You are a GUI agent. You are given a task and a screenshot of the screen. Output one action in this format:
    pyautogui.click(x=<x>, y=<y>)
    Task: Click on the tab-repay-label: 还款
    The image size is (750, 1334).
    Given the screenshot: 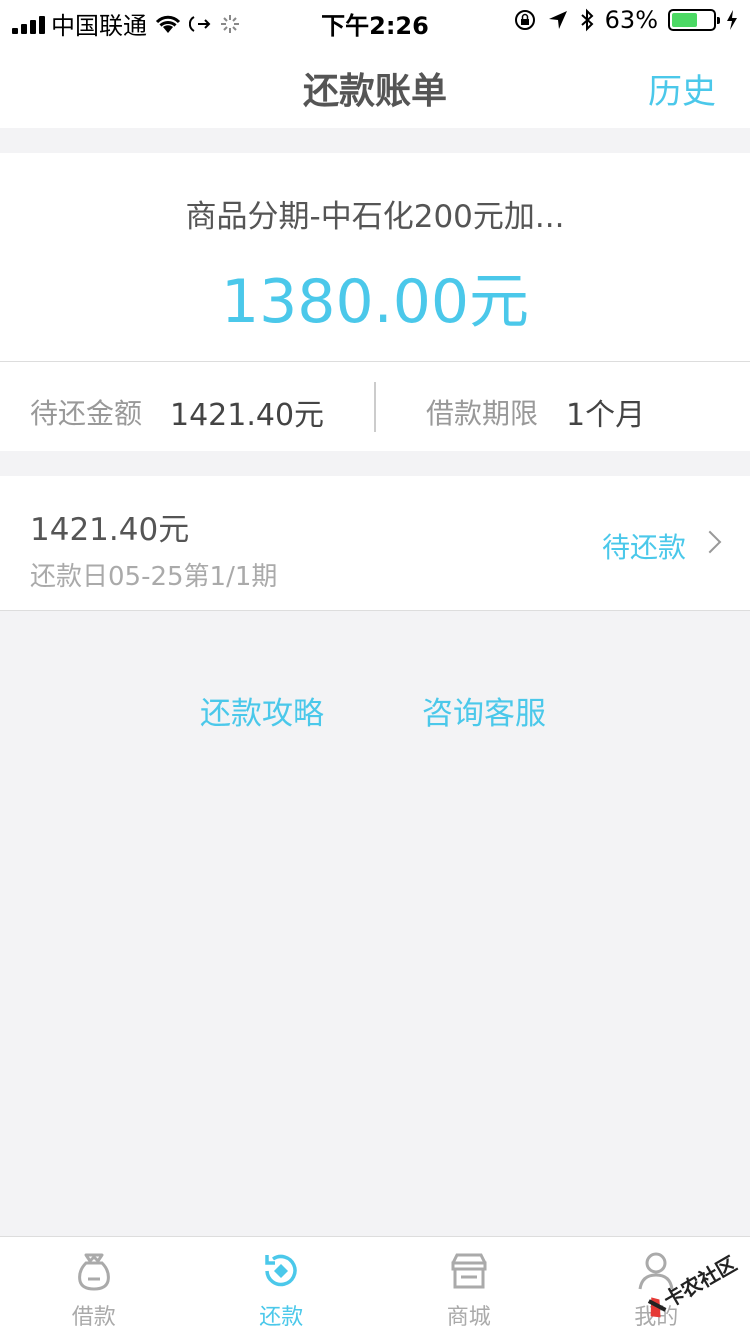 What is the action you would take?
    pyautogui.click(x=281, y=1317)
    